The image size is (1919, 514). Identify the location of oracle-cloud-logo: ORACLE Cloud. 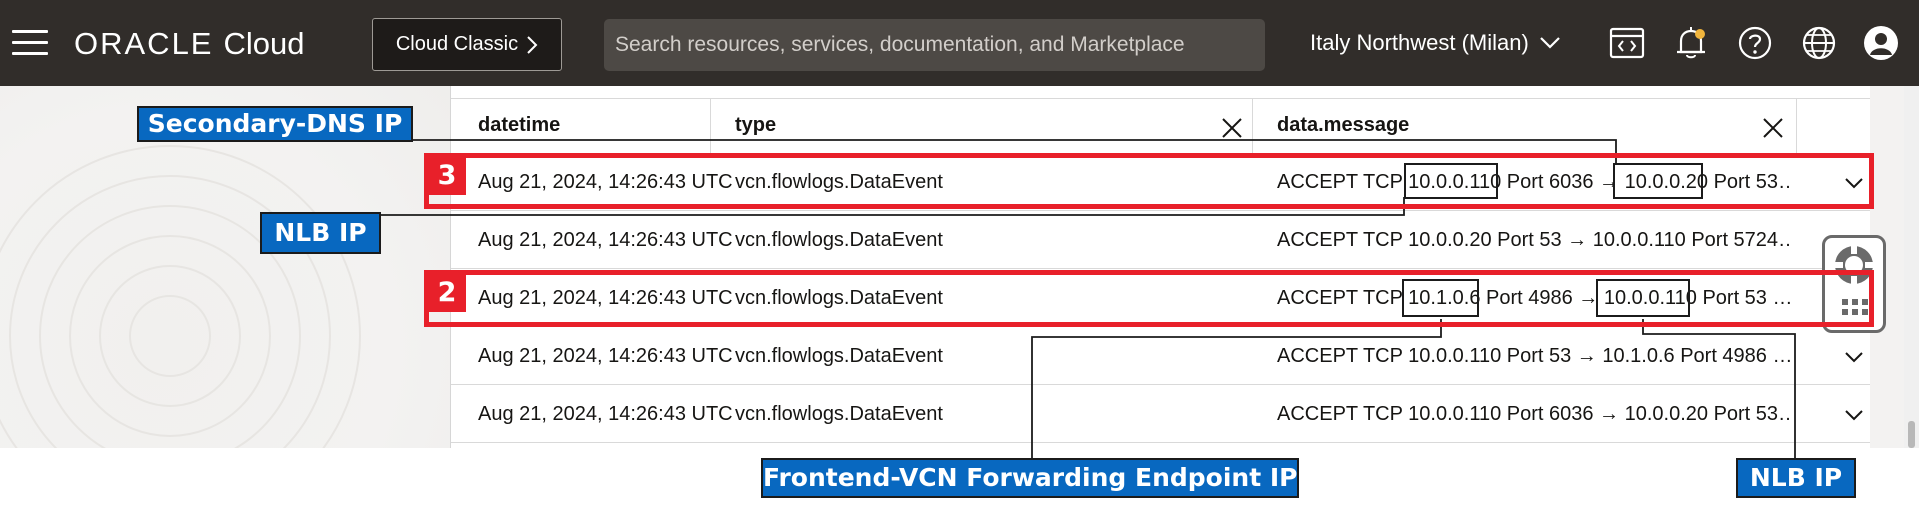
(189, 44).